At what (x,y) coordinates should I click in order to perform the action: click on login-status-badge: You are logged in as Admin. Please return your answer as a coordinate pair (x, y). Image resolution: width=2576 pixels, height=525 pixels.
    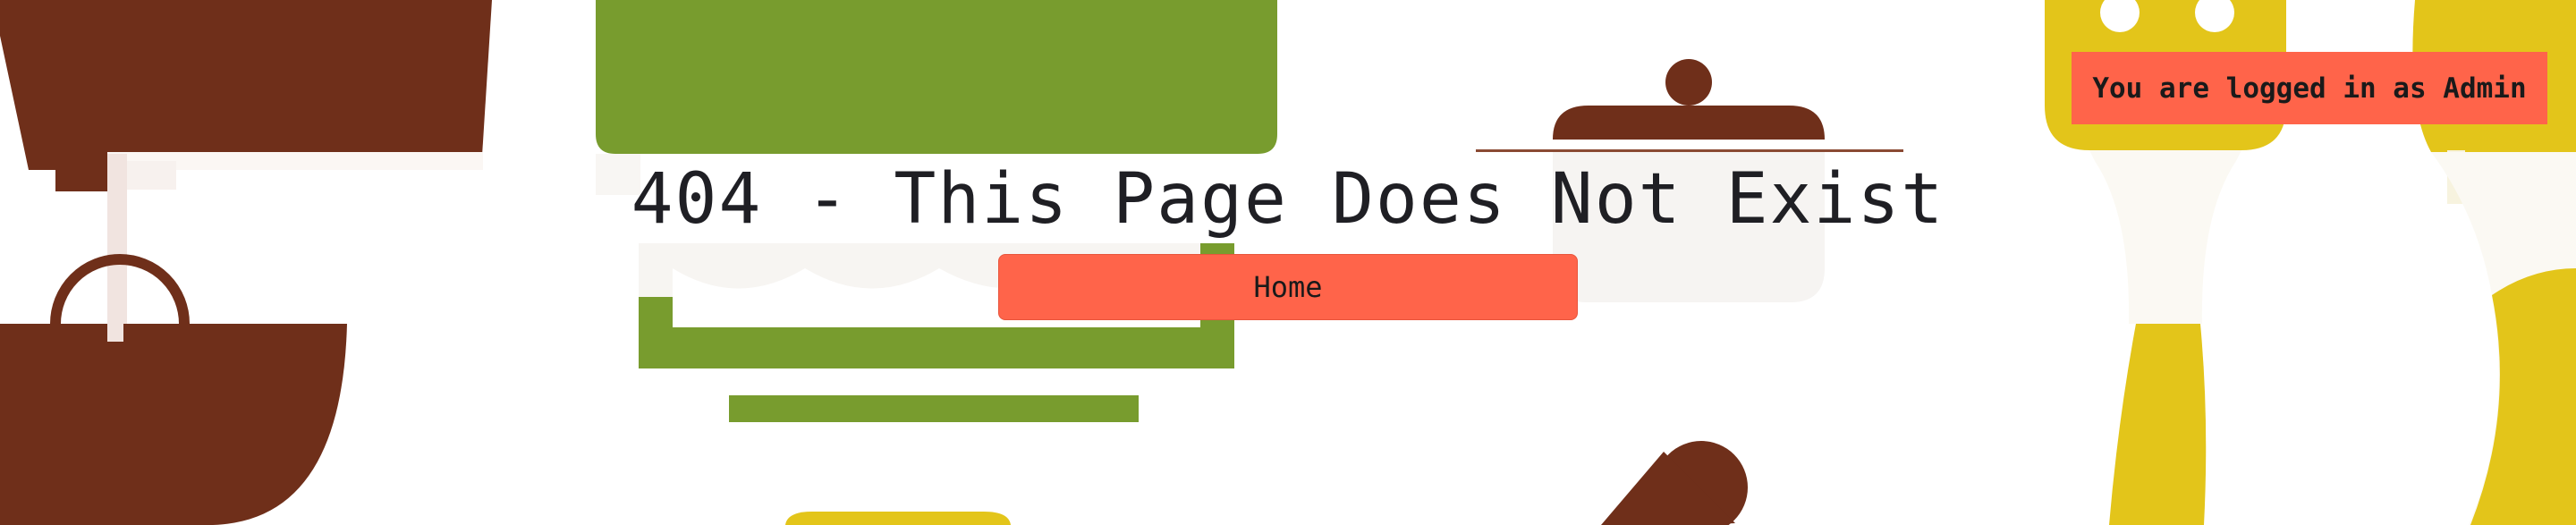
    Looking at the image, I should click on (2309, 88).